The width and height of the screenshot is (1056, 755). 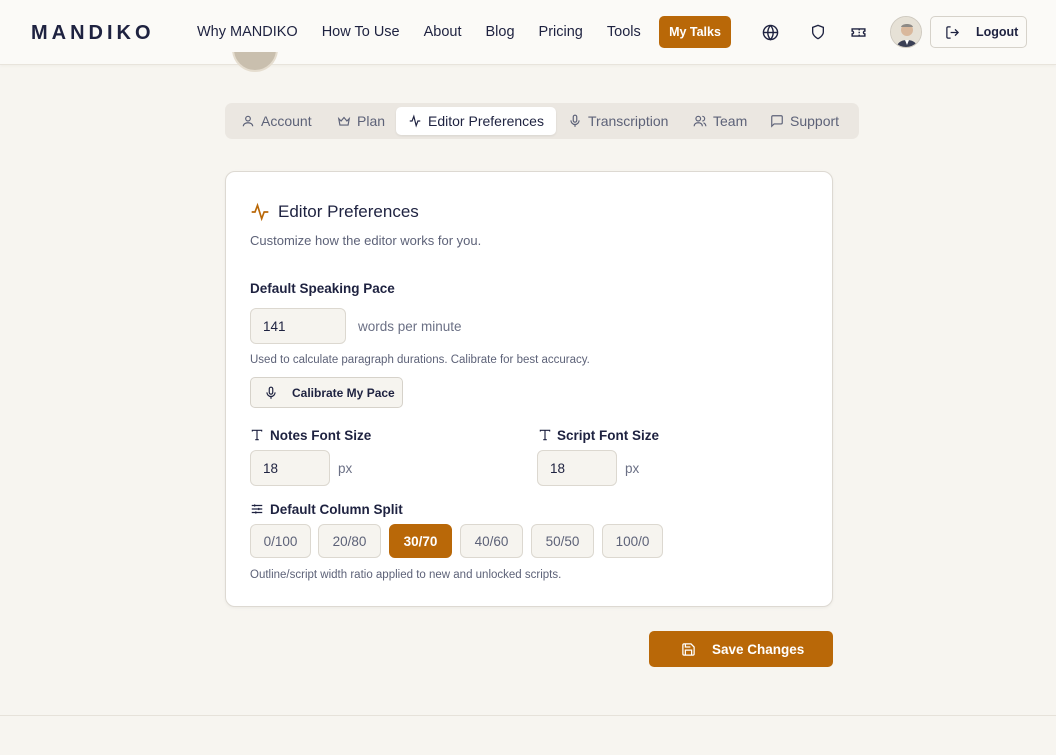 What do you see at coordinates (577, 468) in the screenshot?
I see `script-font-input: 18` at bounding box center [577, 468].